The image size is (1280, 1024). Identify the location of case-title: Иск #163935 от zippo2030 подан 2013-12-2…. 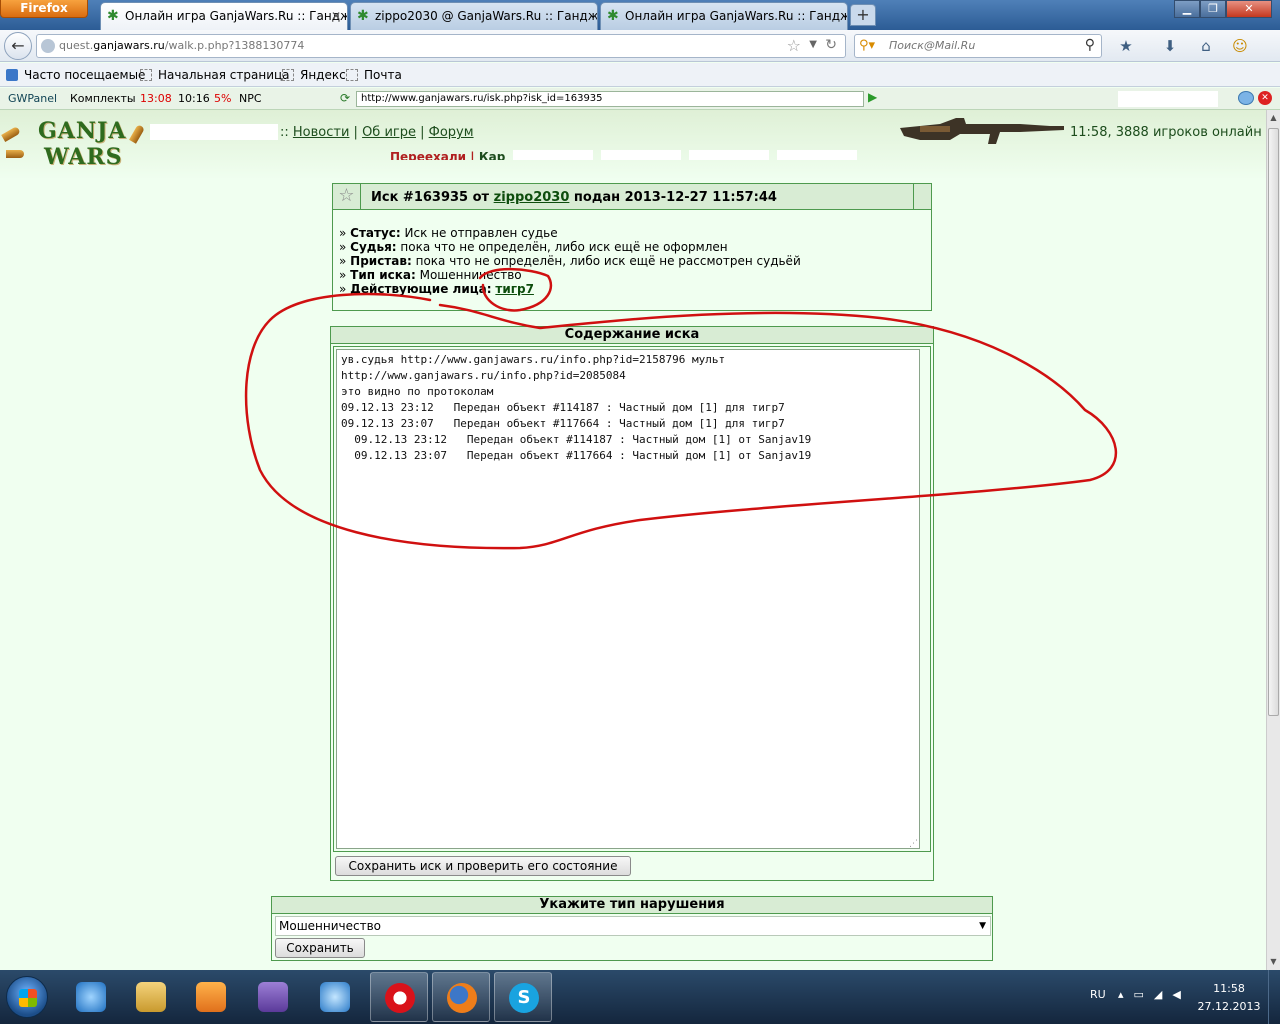
(574, 197).